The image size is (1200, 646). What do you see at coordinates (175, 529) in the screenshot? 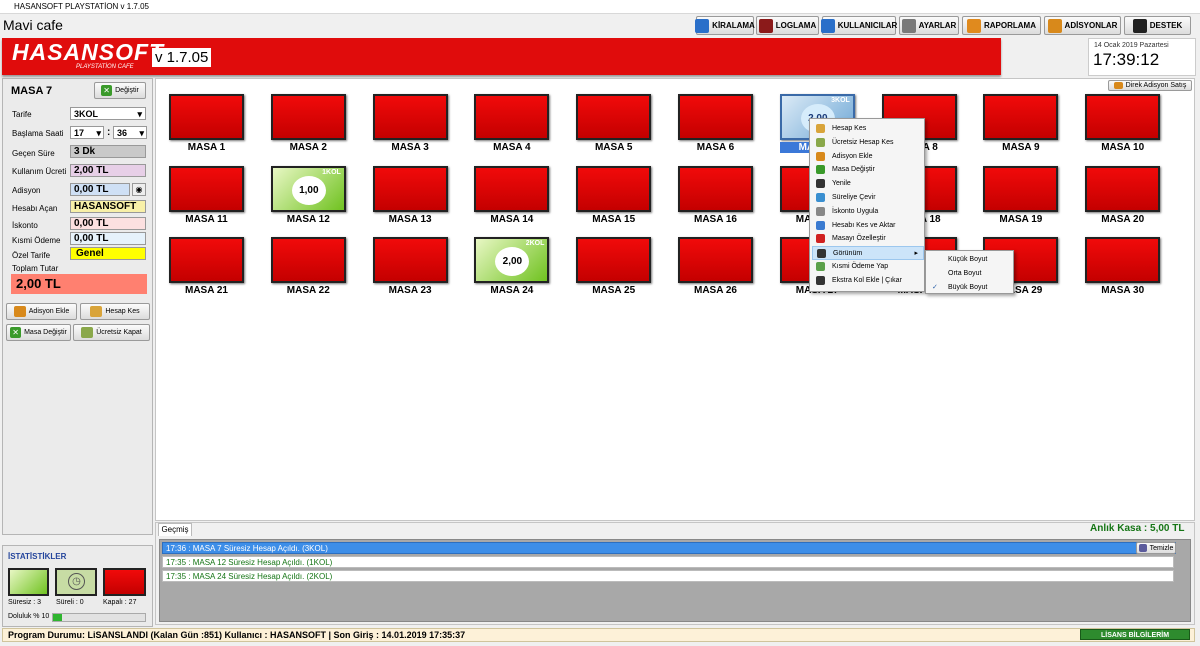
I see `history-tab: Geçmiş` at bounding box center [175, 529].